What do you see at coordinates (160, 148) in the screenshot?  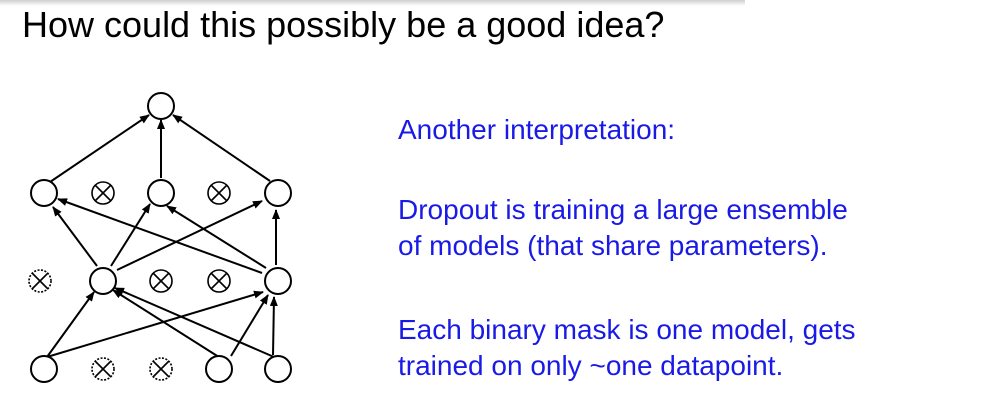 I see `edges-hidden1-to-output` at bounding box center [160, 148].